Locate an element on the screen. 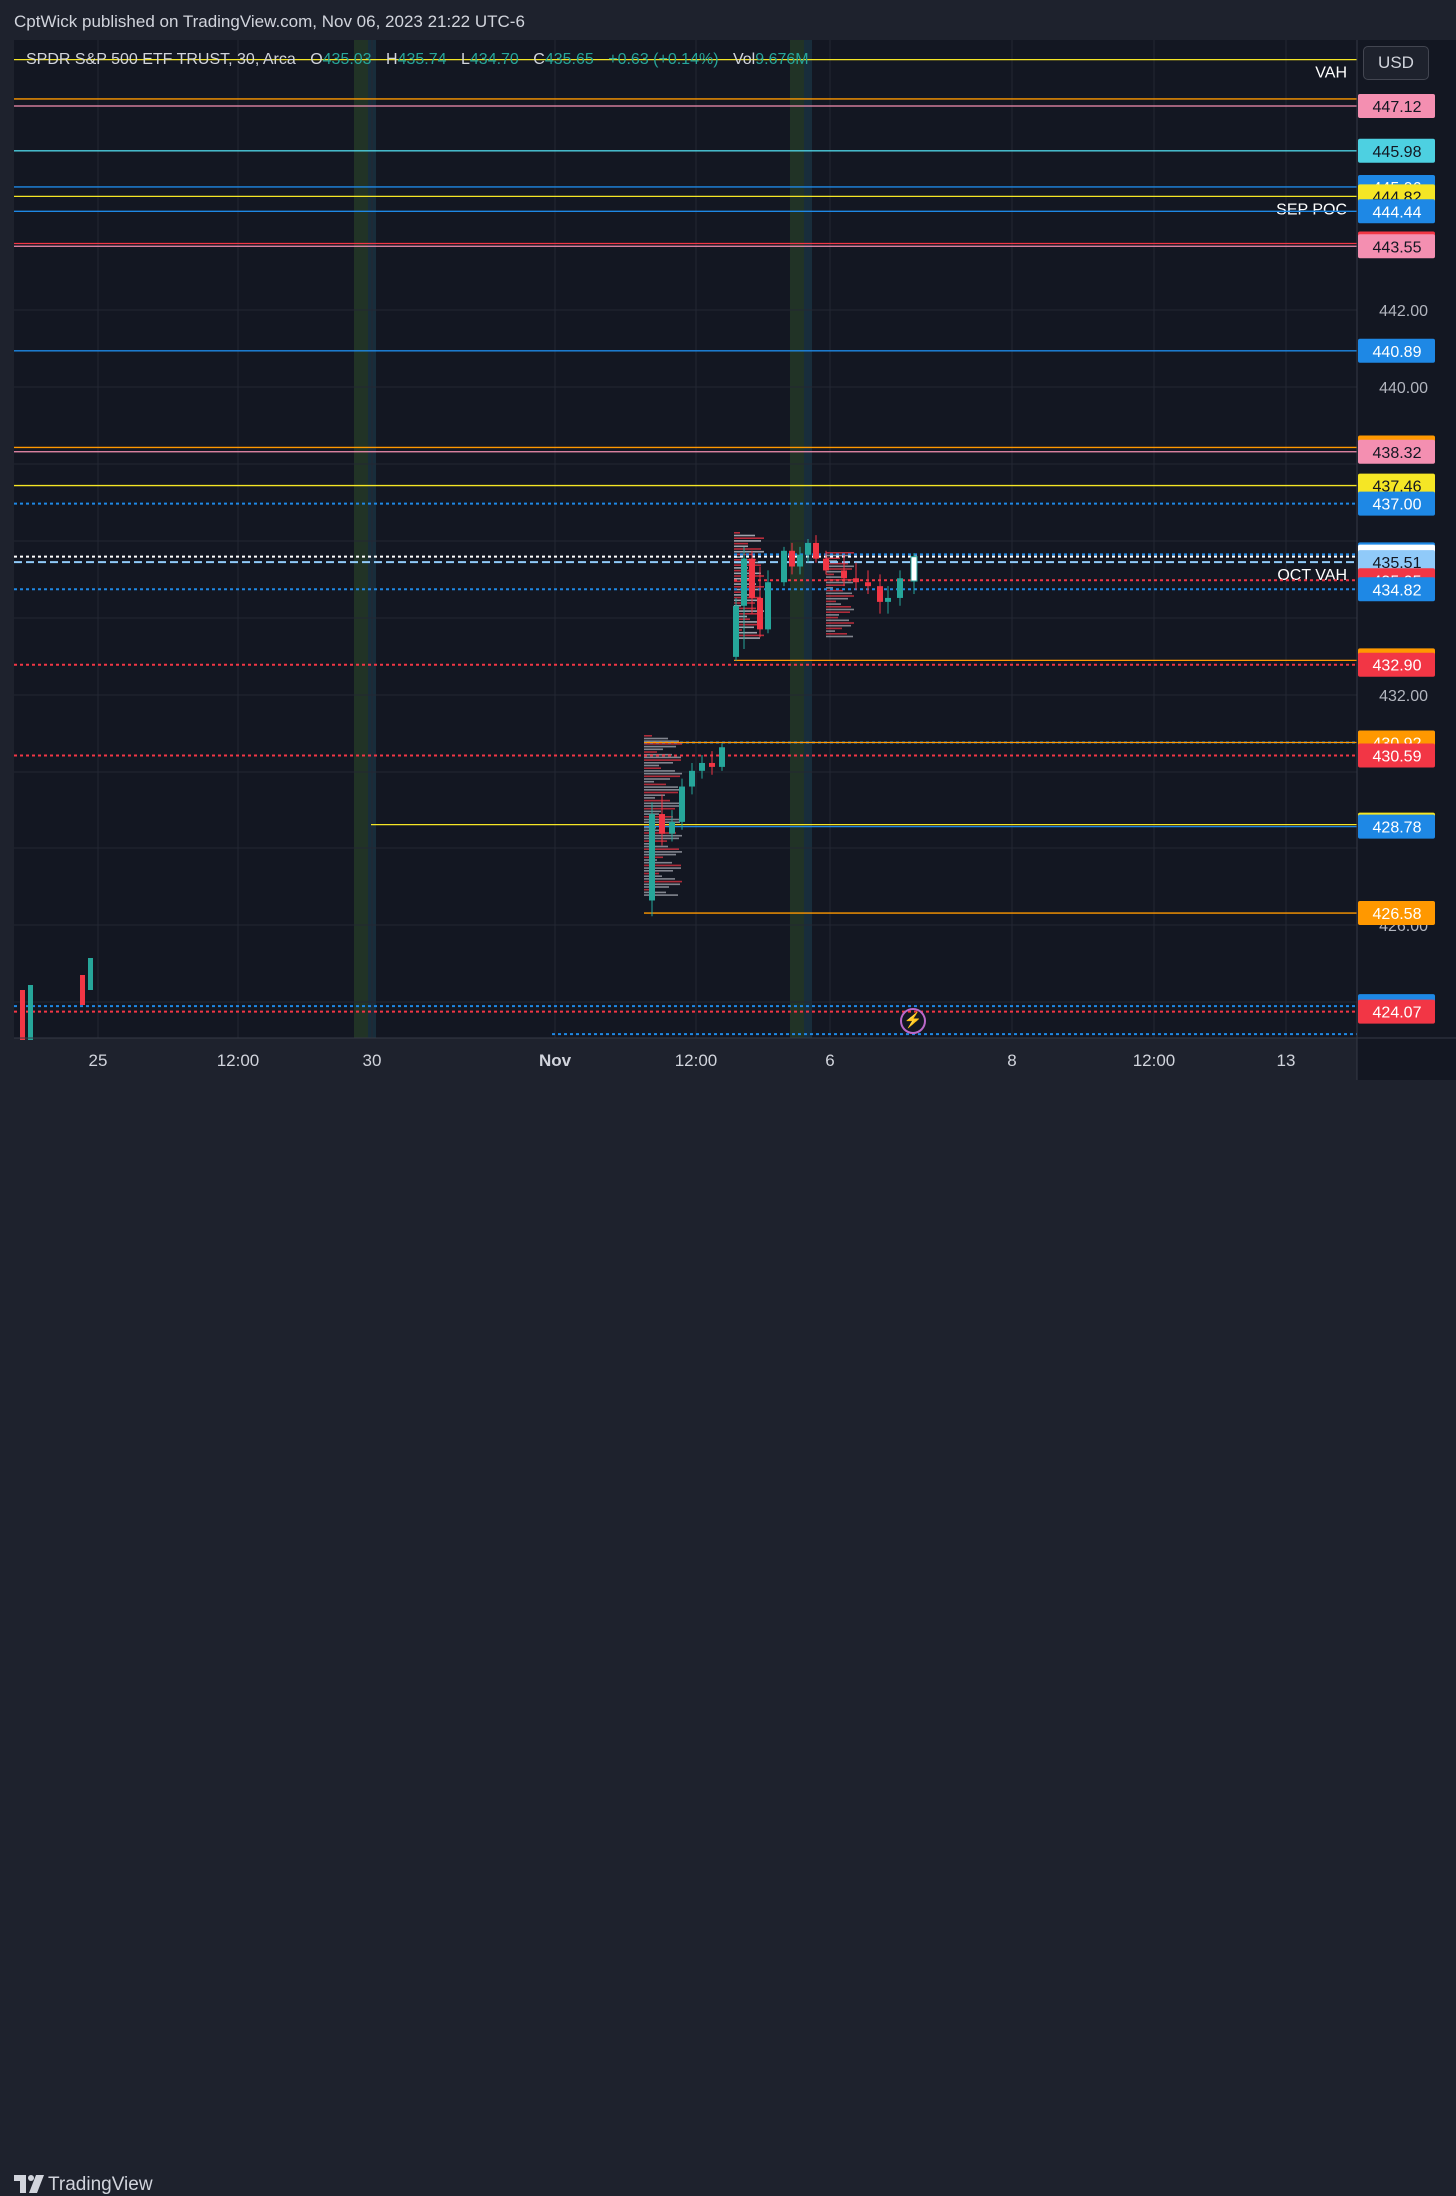 The width and height of the screenshot is (1456, 2196). time-tick-label: Nov is located at coordinates (555, 1060).